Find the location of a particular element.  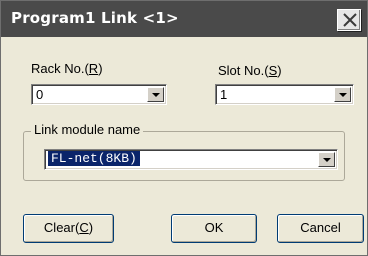

ok-label: OK is located at coordinates (214, 227).